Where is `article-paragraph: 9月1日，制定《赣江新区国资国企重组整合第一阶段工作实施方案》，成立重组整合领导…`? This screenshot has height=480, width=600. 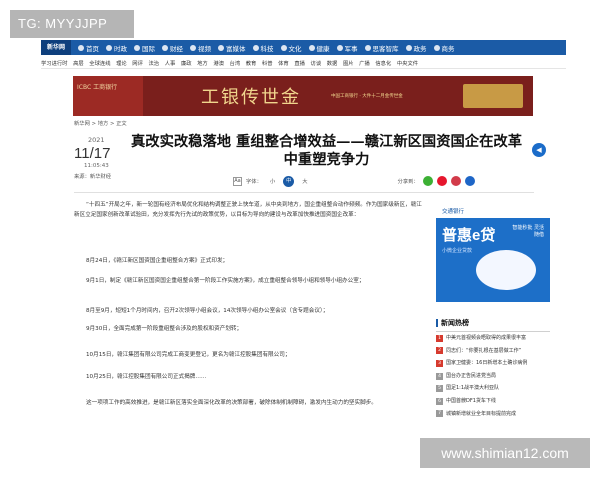
article-paragraph: 9月1日，制定《赣江新区国资国企重组整合第一阶段工作实施方案》，成立重组整合领导… is located at coordinates (225, 281).